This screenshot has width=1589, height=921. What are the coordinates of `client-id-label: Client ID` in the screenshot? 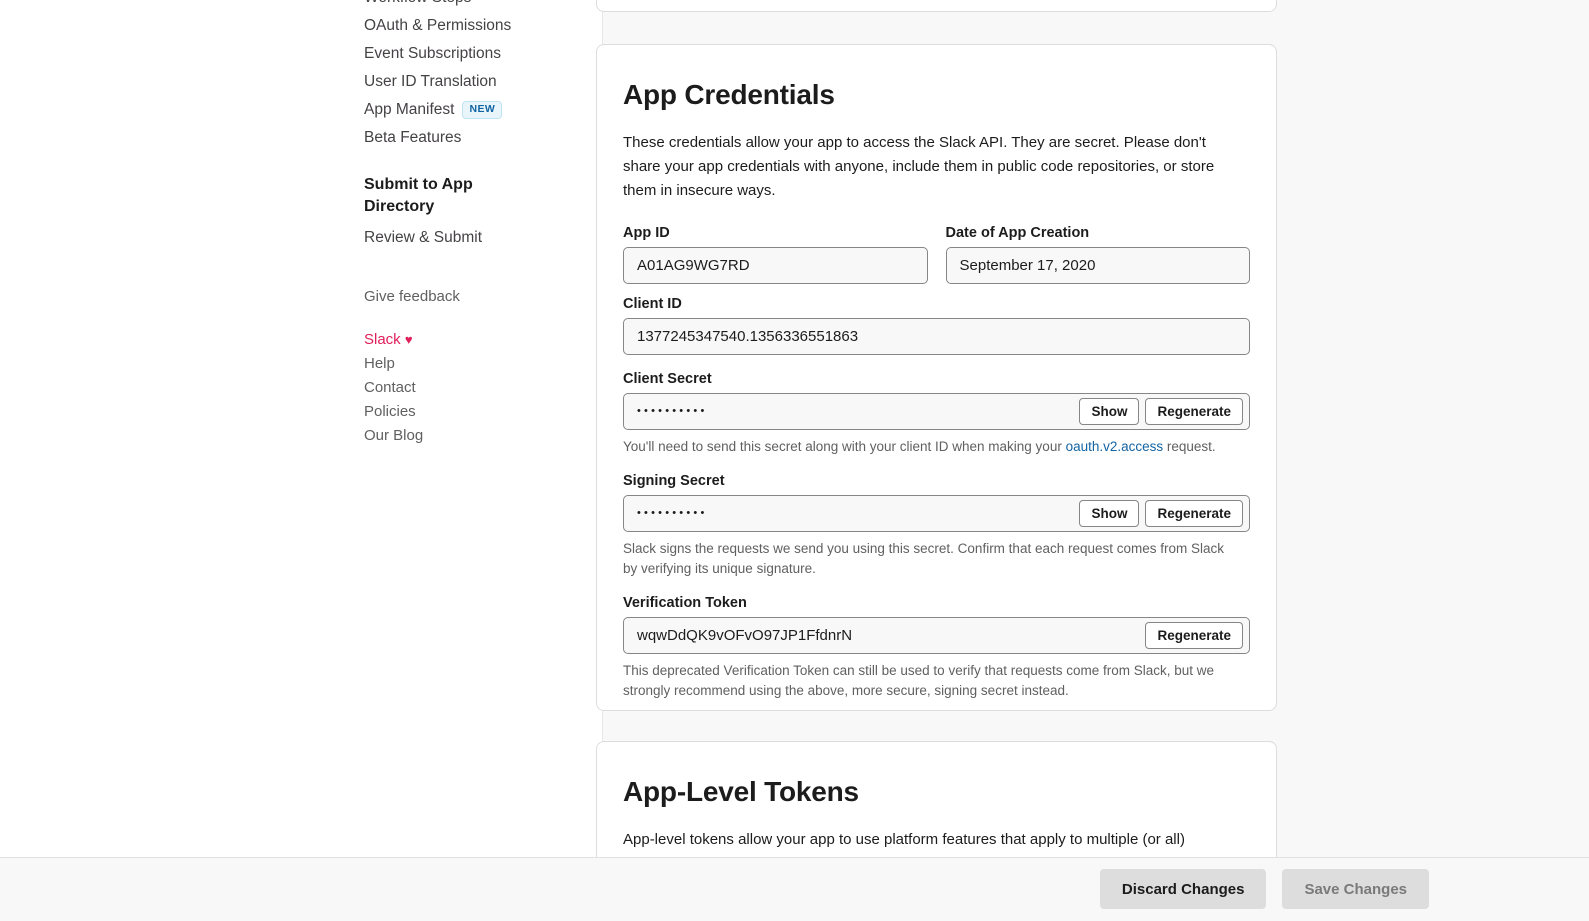 It's located at (652, 304).